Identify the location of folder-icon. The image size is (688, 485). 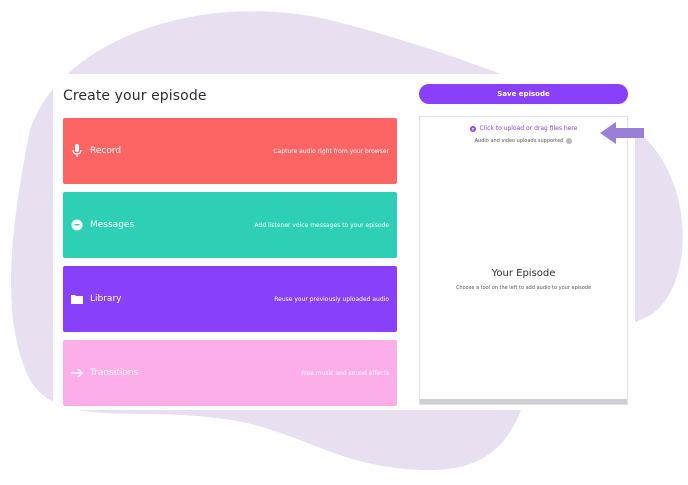
(77, 299).